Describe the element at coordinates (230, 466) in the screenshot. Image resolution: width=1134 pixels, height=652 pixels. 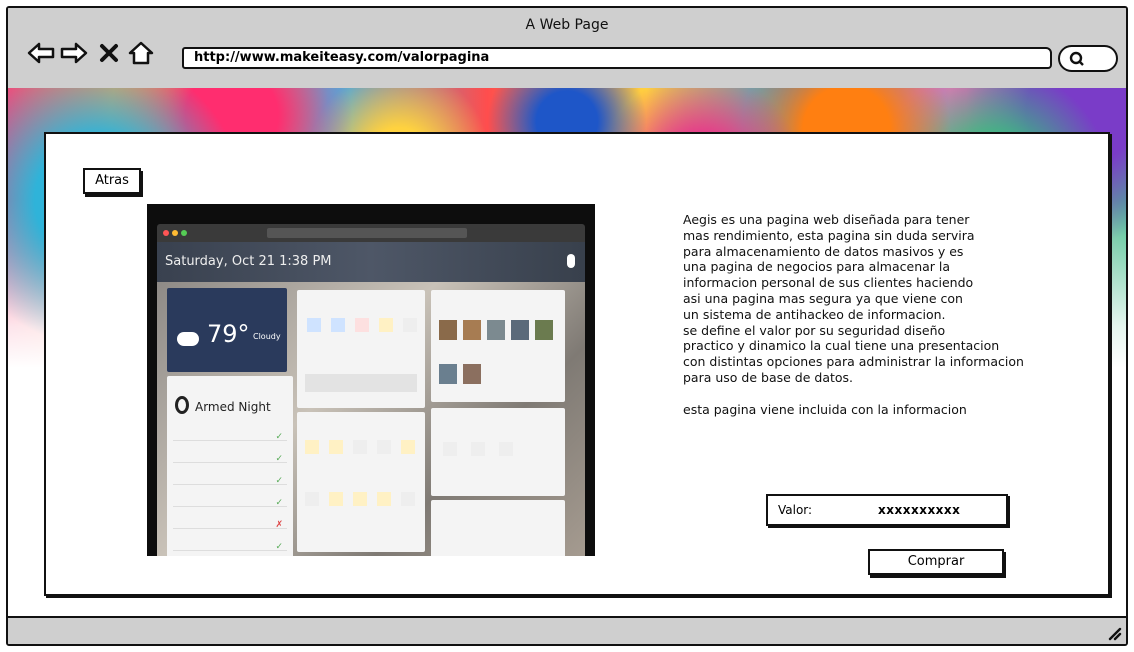
I see `security-card: Armed Night ✓ ✓ ✓ ✓ ✗ ✓` at that location.